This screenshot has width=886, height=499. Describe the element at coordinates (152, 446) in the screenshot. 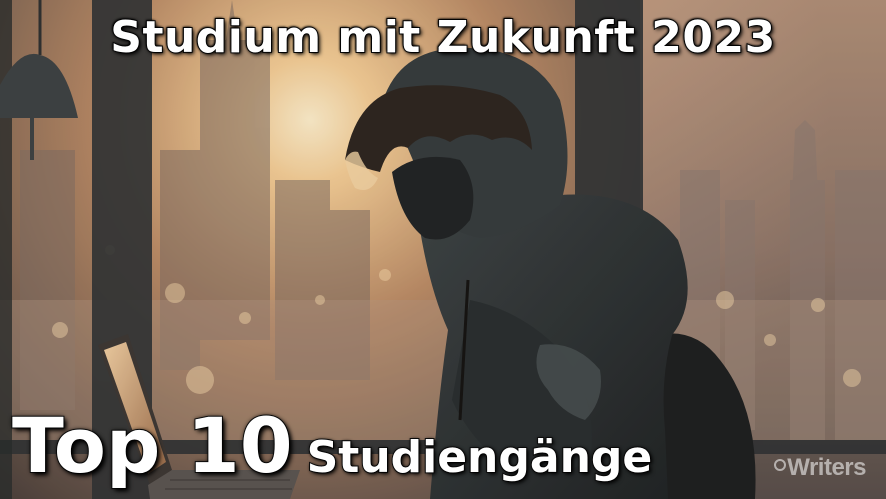

I see `top-10-label: Top 10` at that location.